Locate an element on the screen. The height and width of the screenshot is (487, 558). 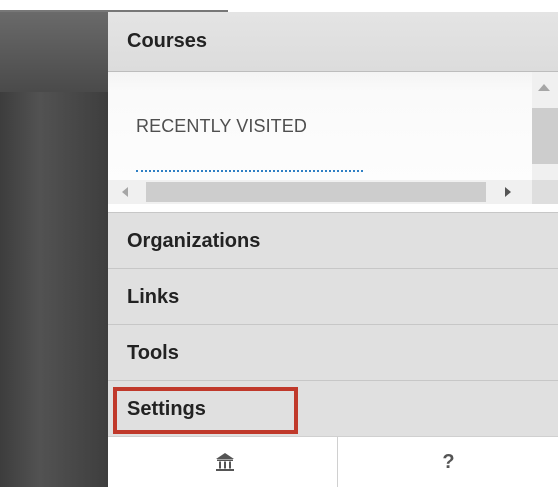
footer-bar: ? is located at coordinates (333, 461).